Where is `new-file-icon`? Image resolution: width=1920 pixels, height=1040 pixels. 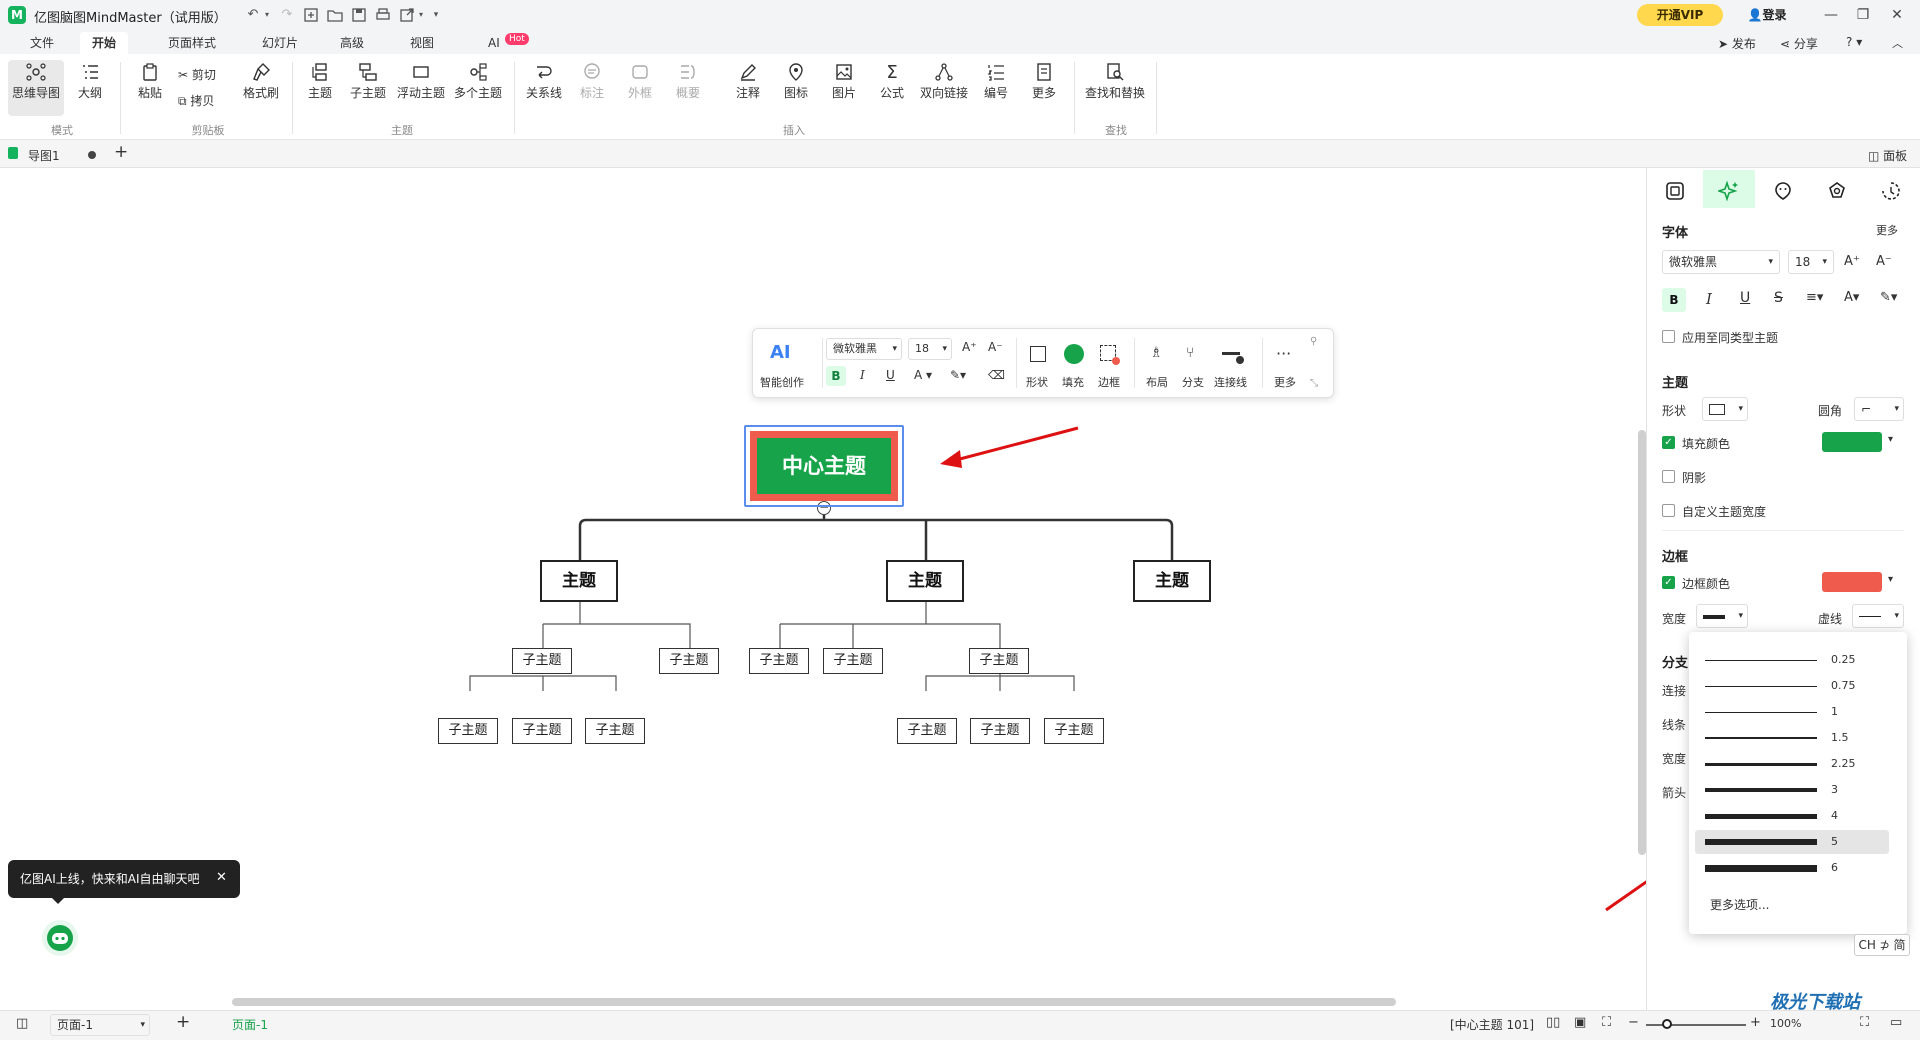
new-file-icon is located at coordinates (311, 15).